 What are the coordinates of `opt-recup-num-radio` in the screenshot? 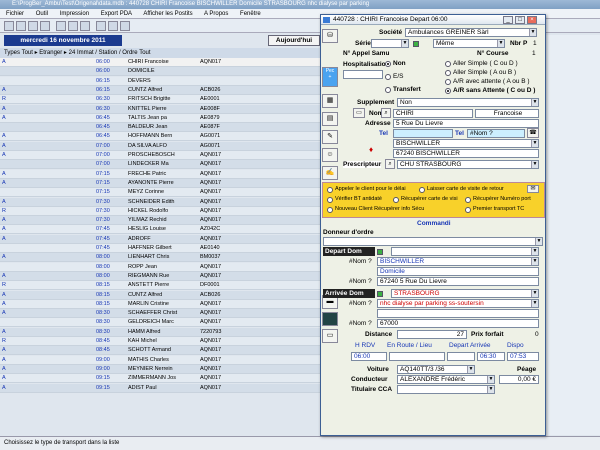 It's located at (468, 200).